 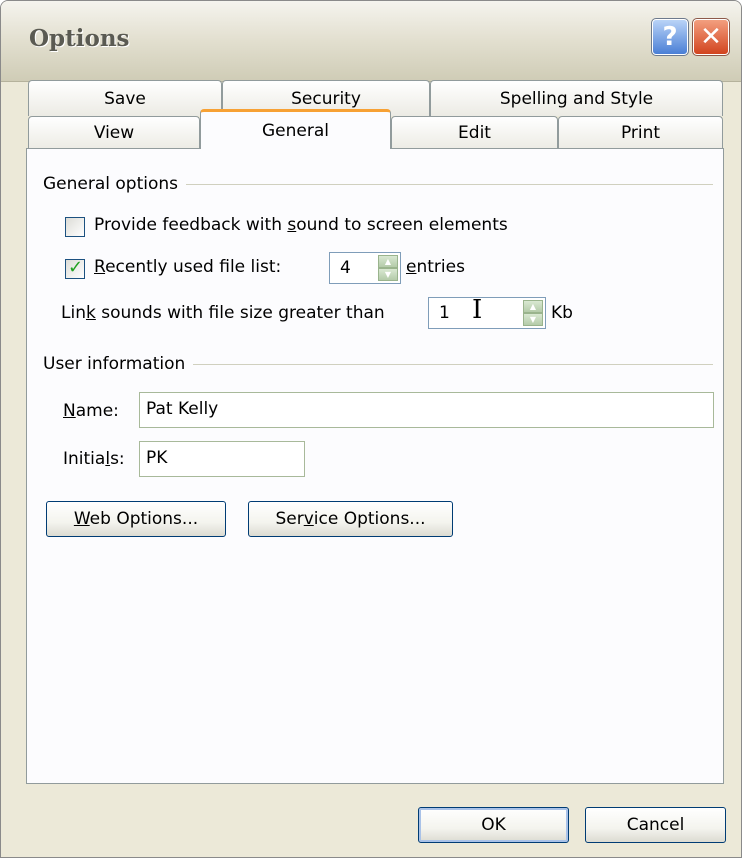 I want to click on recent-files-suffix: entries, so click(x=435, y=267).